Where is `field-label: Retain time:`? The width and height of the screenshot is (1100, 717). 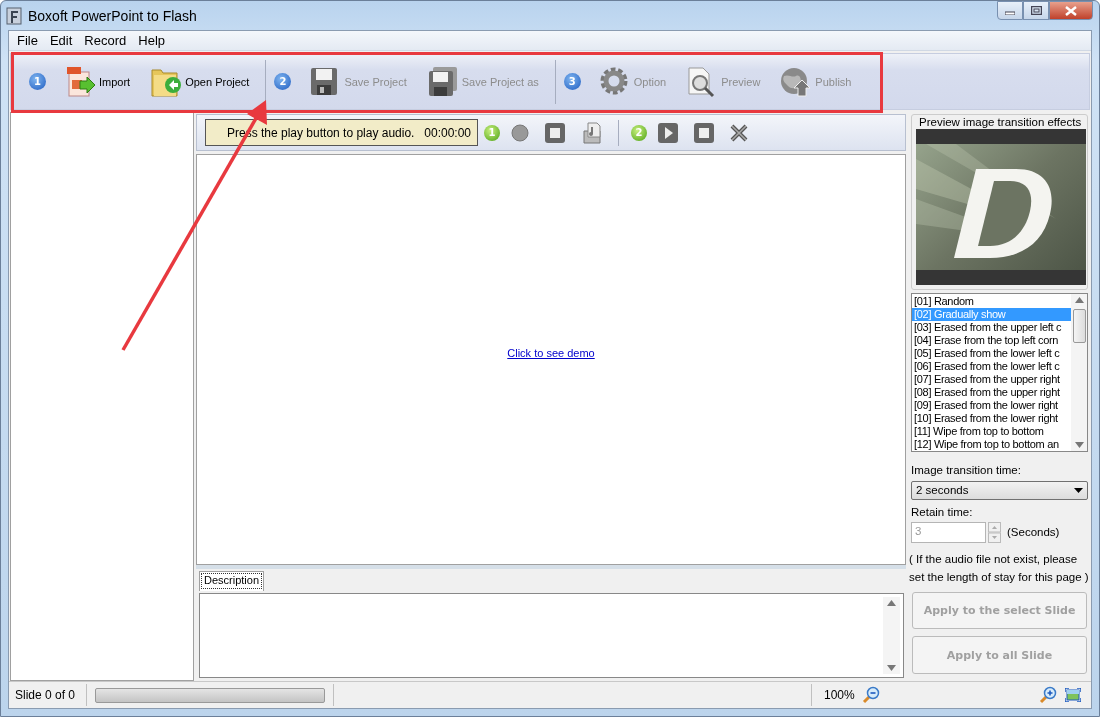
field-label: Retain time: is located at coordinates (942, 511).